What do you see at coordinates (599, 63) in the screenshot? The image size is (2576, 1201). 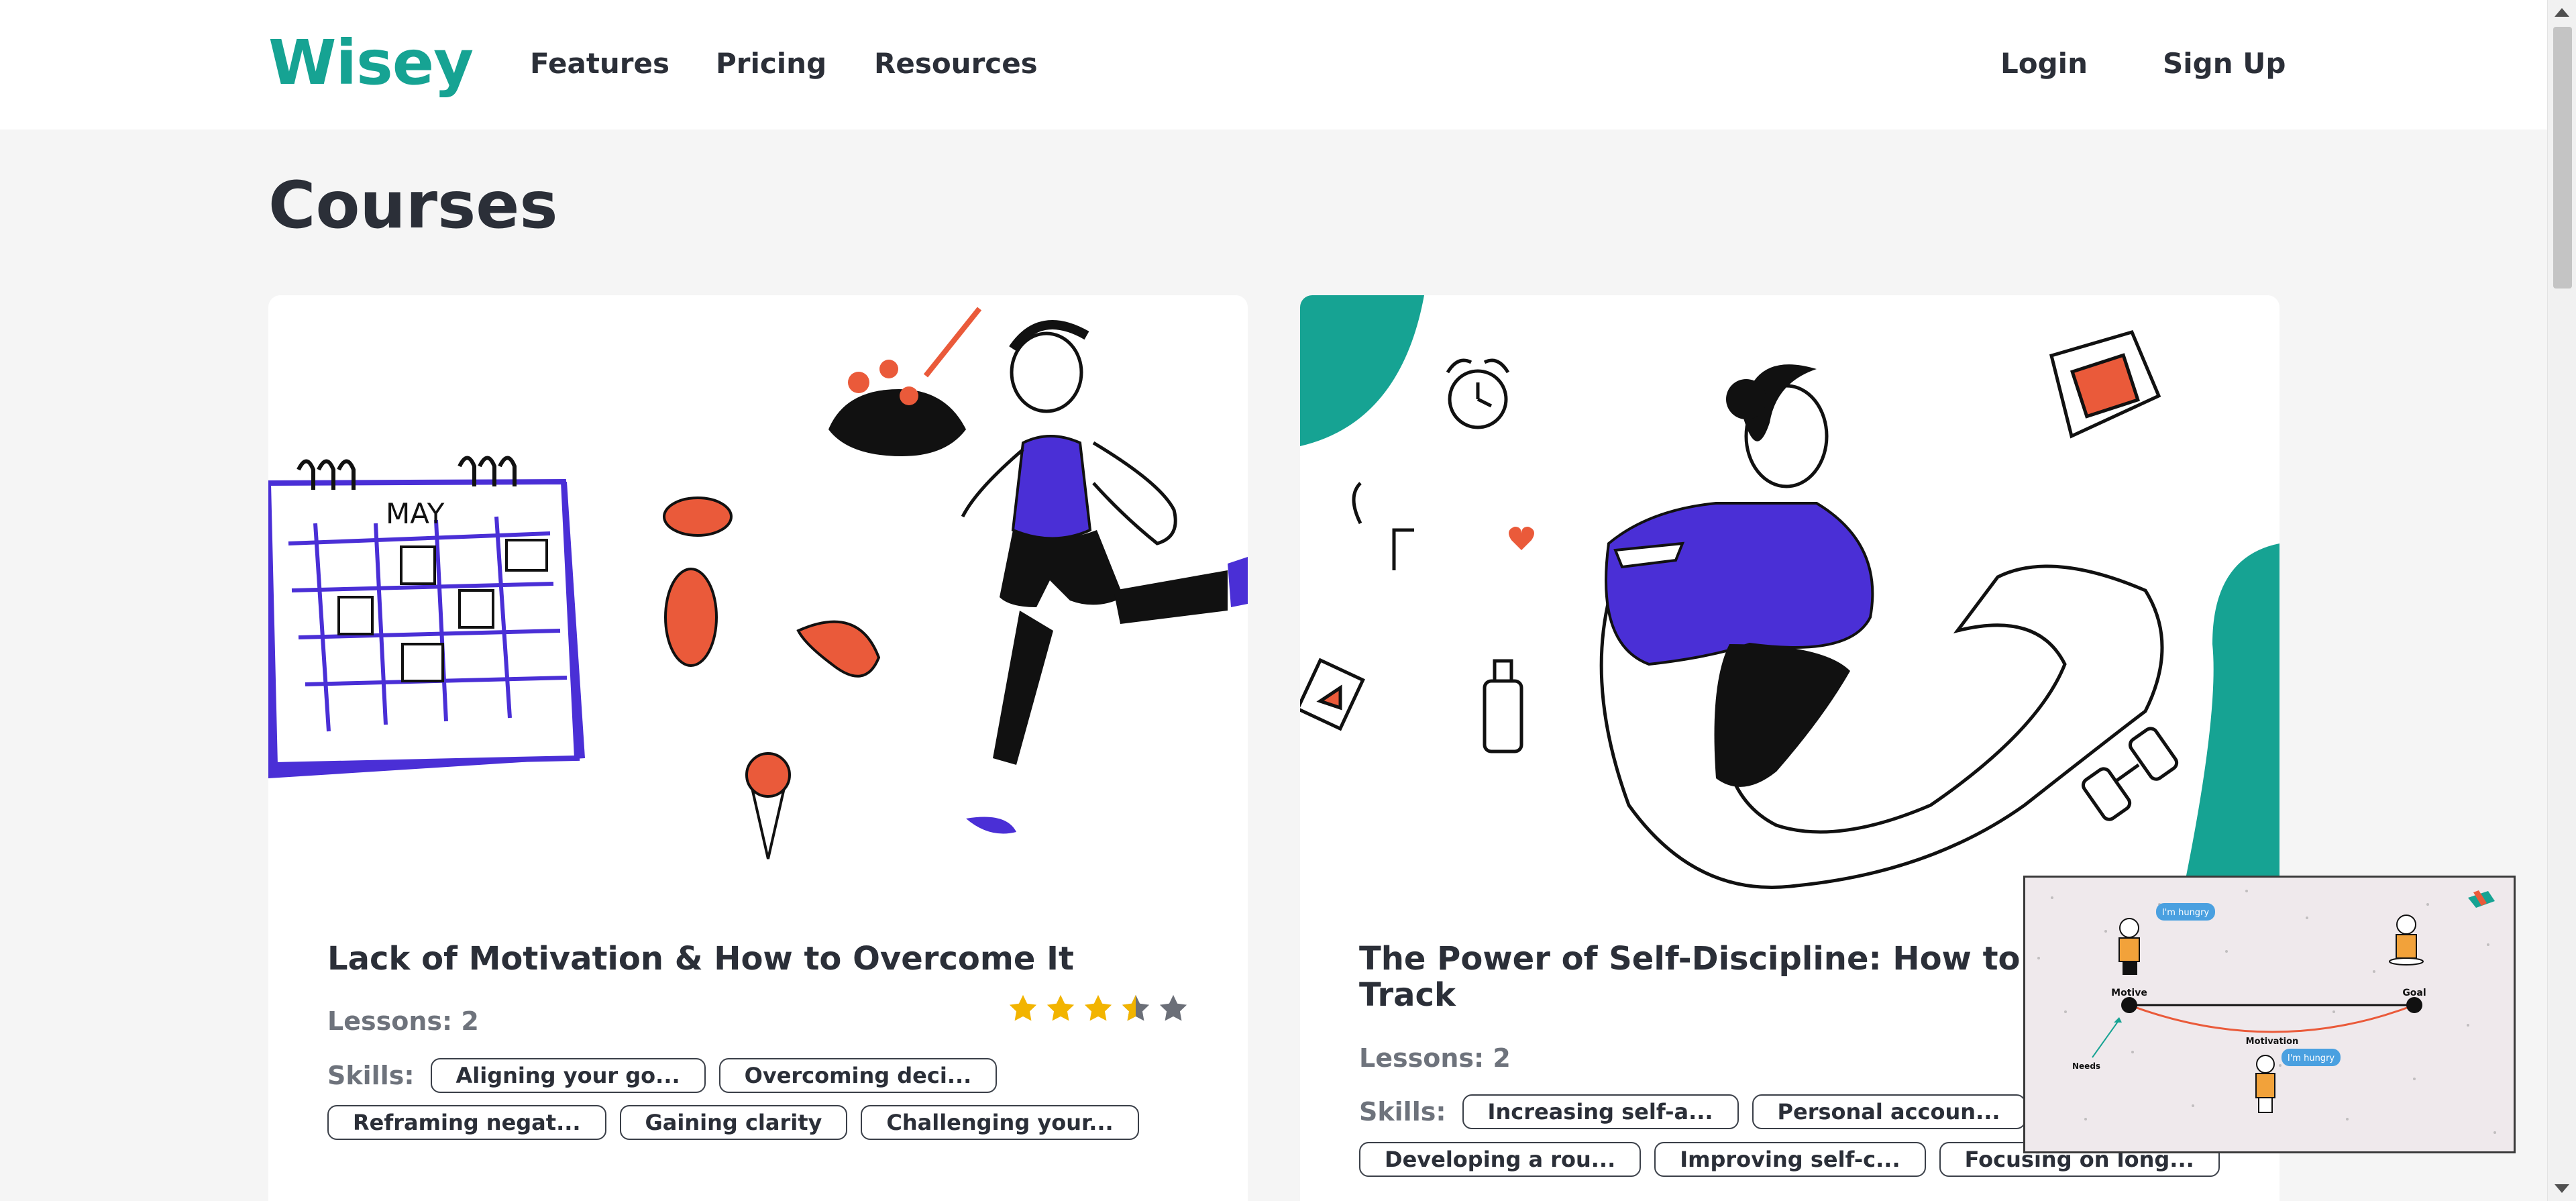 I see `nav-features-link: Features` at bounding box center [599, 63].